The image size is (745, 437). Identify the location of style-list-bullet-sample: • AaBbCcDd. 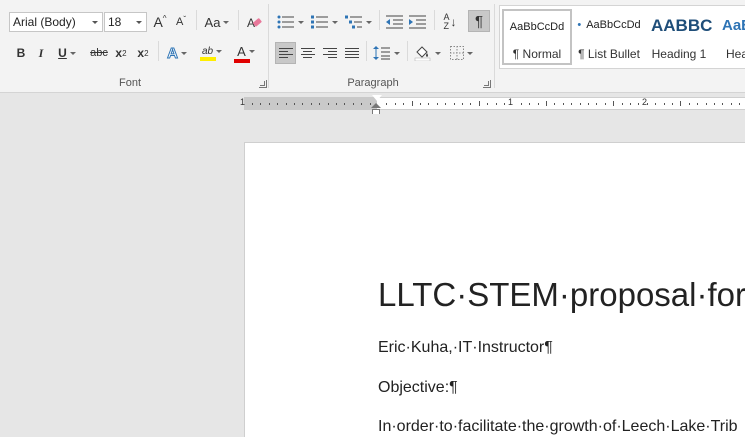
(609, 25).